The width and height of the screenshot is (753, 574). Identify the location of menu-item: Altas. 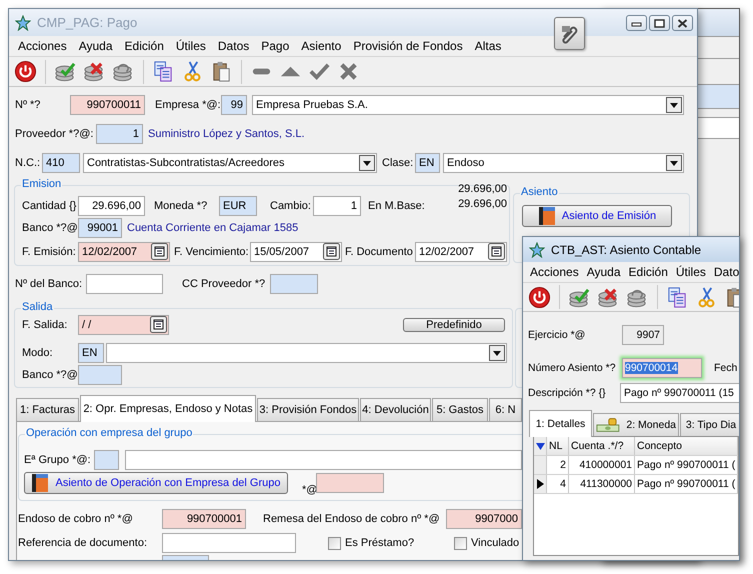
(488, 46).